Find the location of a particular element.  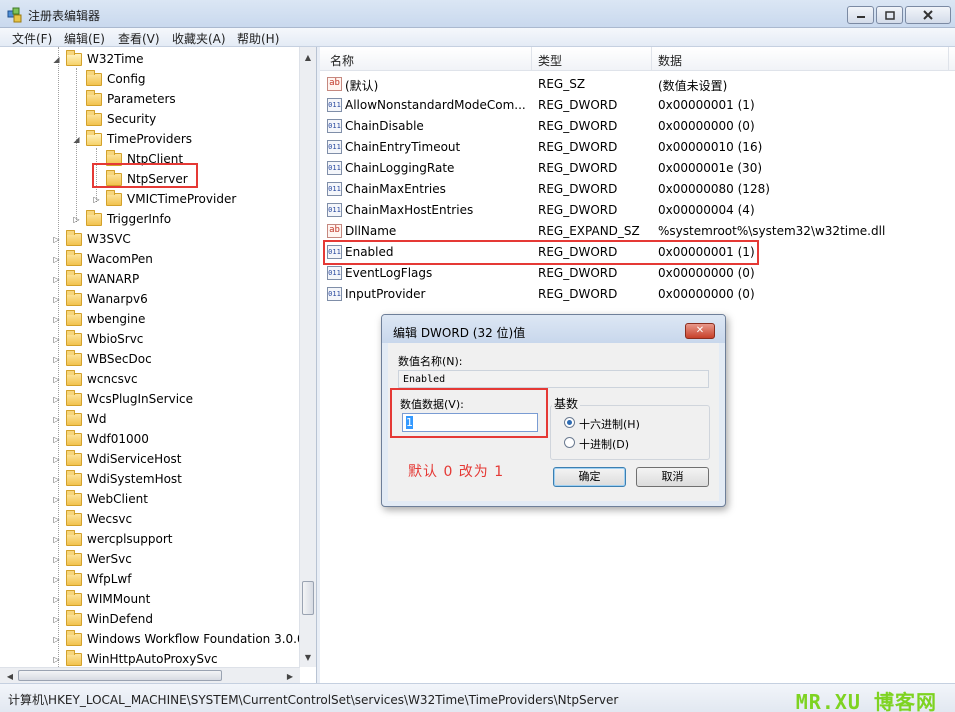

dialog-close-button: ✕ is located at coordinates (700, 331).